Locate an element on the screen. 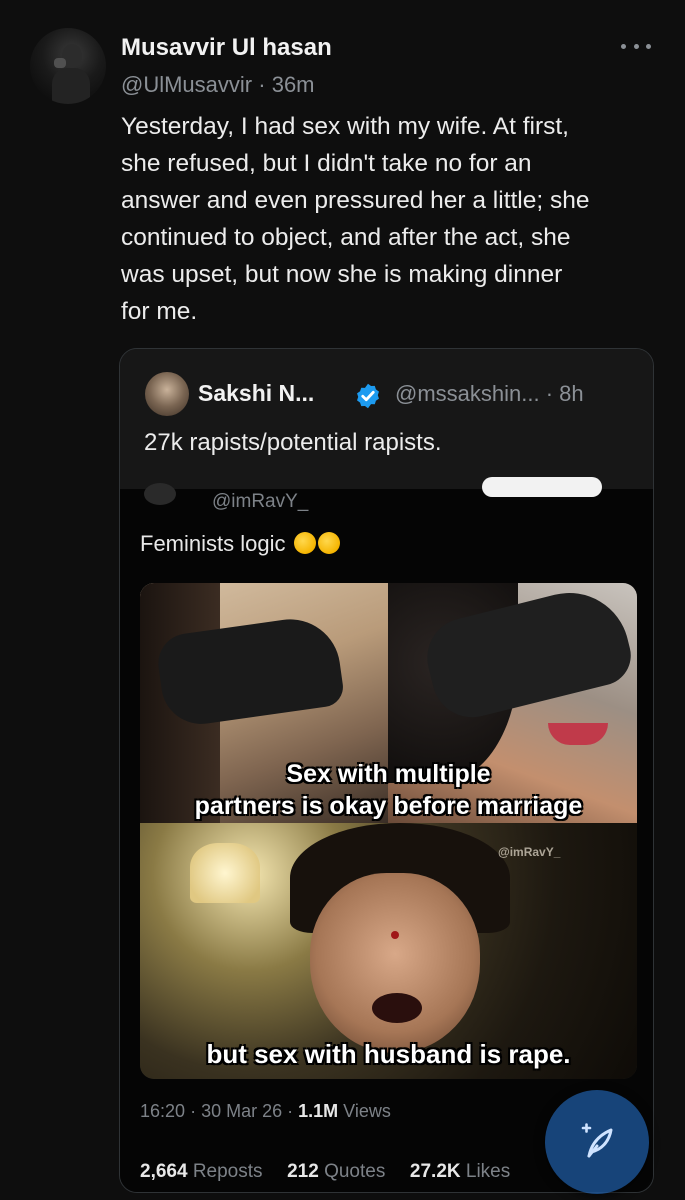 Image resolution: width=685 pixels, height=1200 pixels. author-avatar is located at coordinates (68, 66).